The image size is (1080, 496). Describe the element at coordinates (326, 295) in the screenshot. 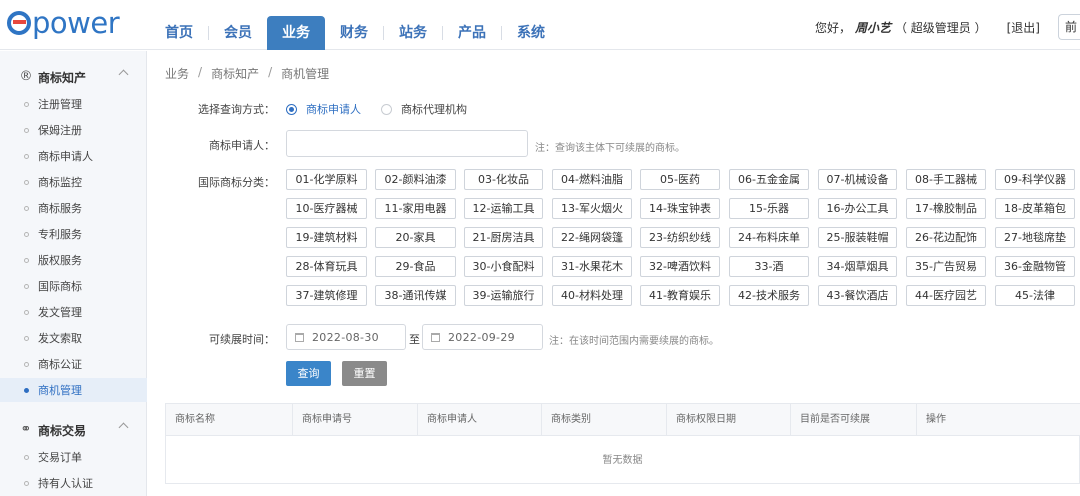

I see `category-option: 37-建筑修理` at that location.